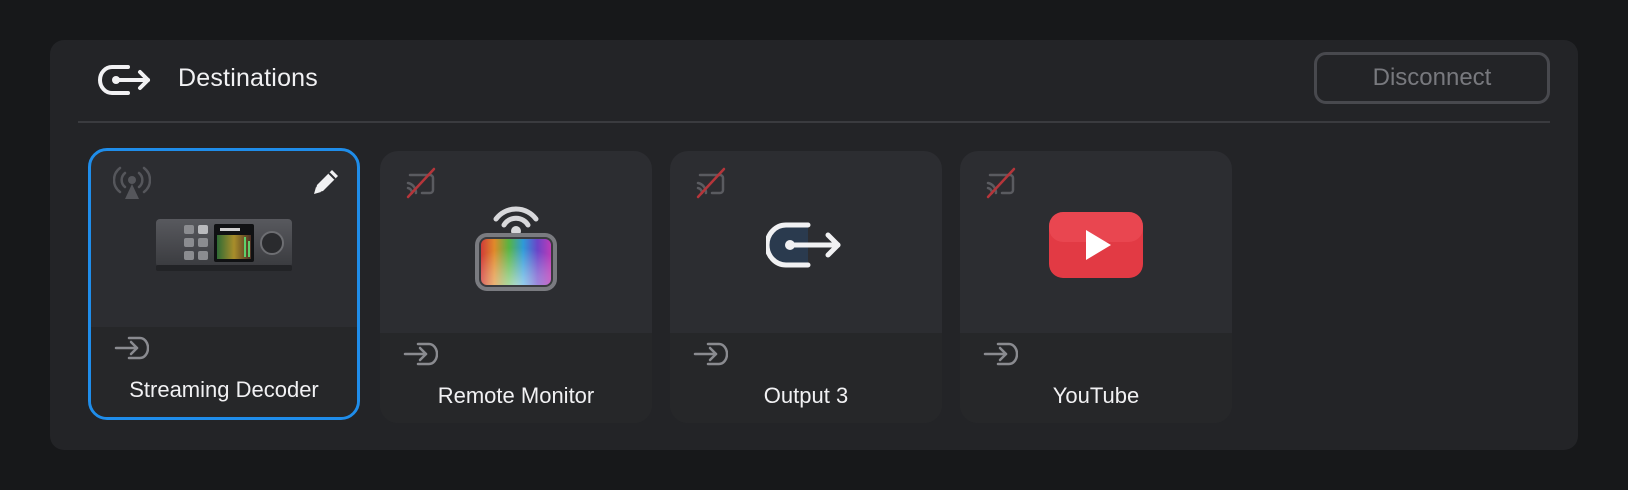 This screenshot has height=490, width=1628. What do you see at coordinates (806, 395) in the screenshot?
I see `destination-label: Output 3` at bounding box center [806, 395].